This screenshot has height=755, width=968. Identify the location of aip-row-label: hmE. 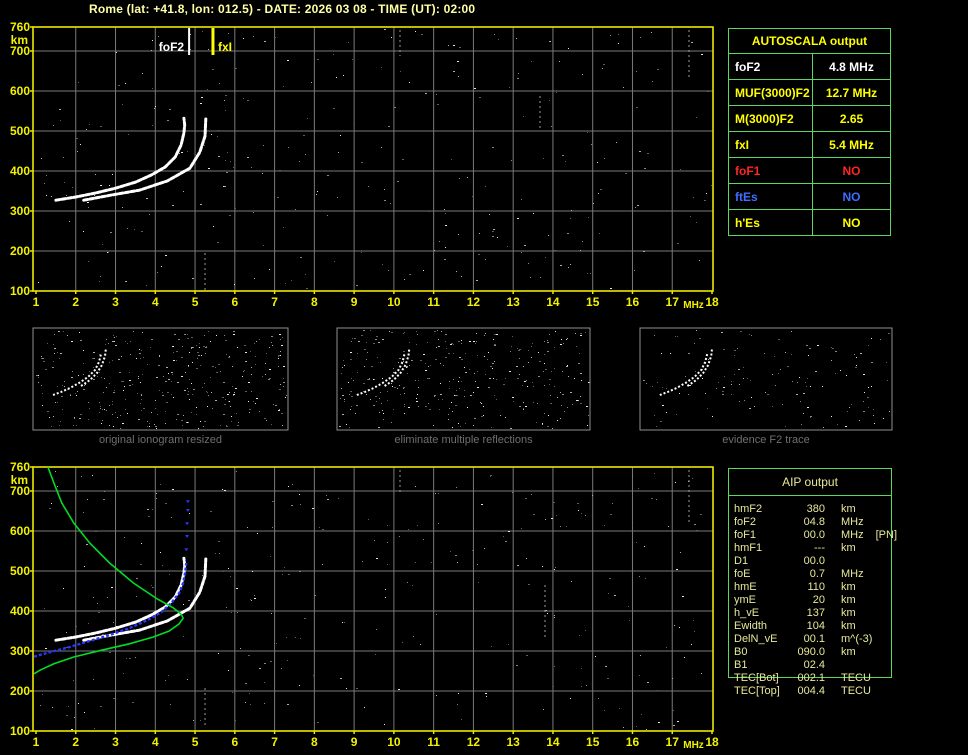
(745, 587).